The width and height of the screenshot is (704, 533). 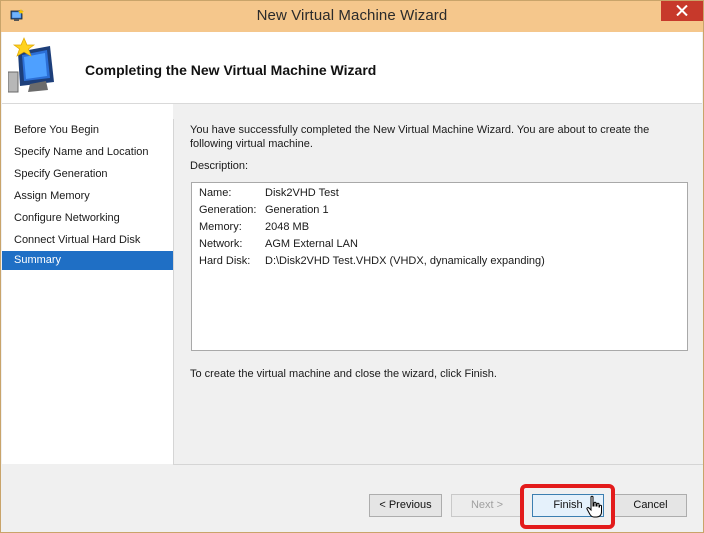 What do you see at coordinates (87, 152) in the screenshot?
I see `nav-item-specify-name-location: Specify Name and Location` at bounding box center [87, 152].